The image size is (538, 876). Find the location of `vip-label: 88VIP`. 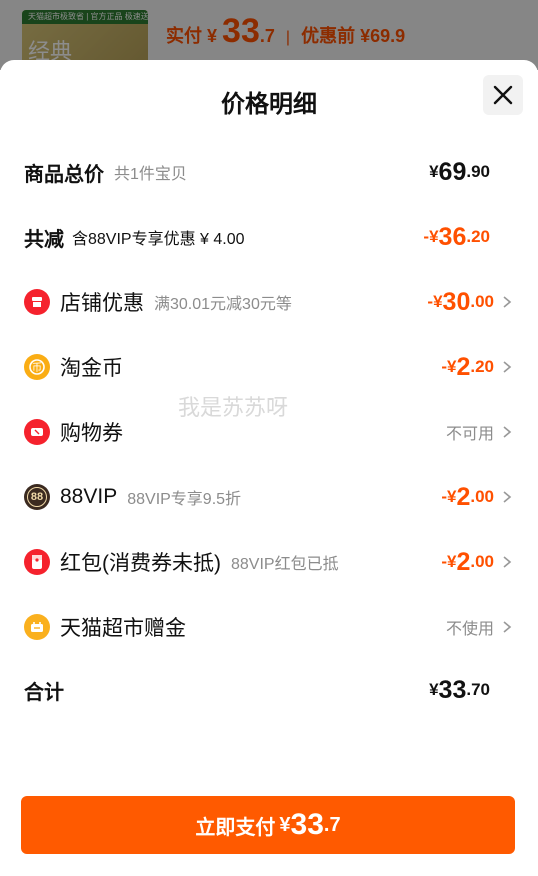

vip-label: 88VIP is located at coordinates (89, 496).